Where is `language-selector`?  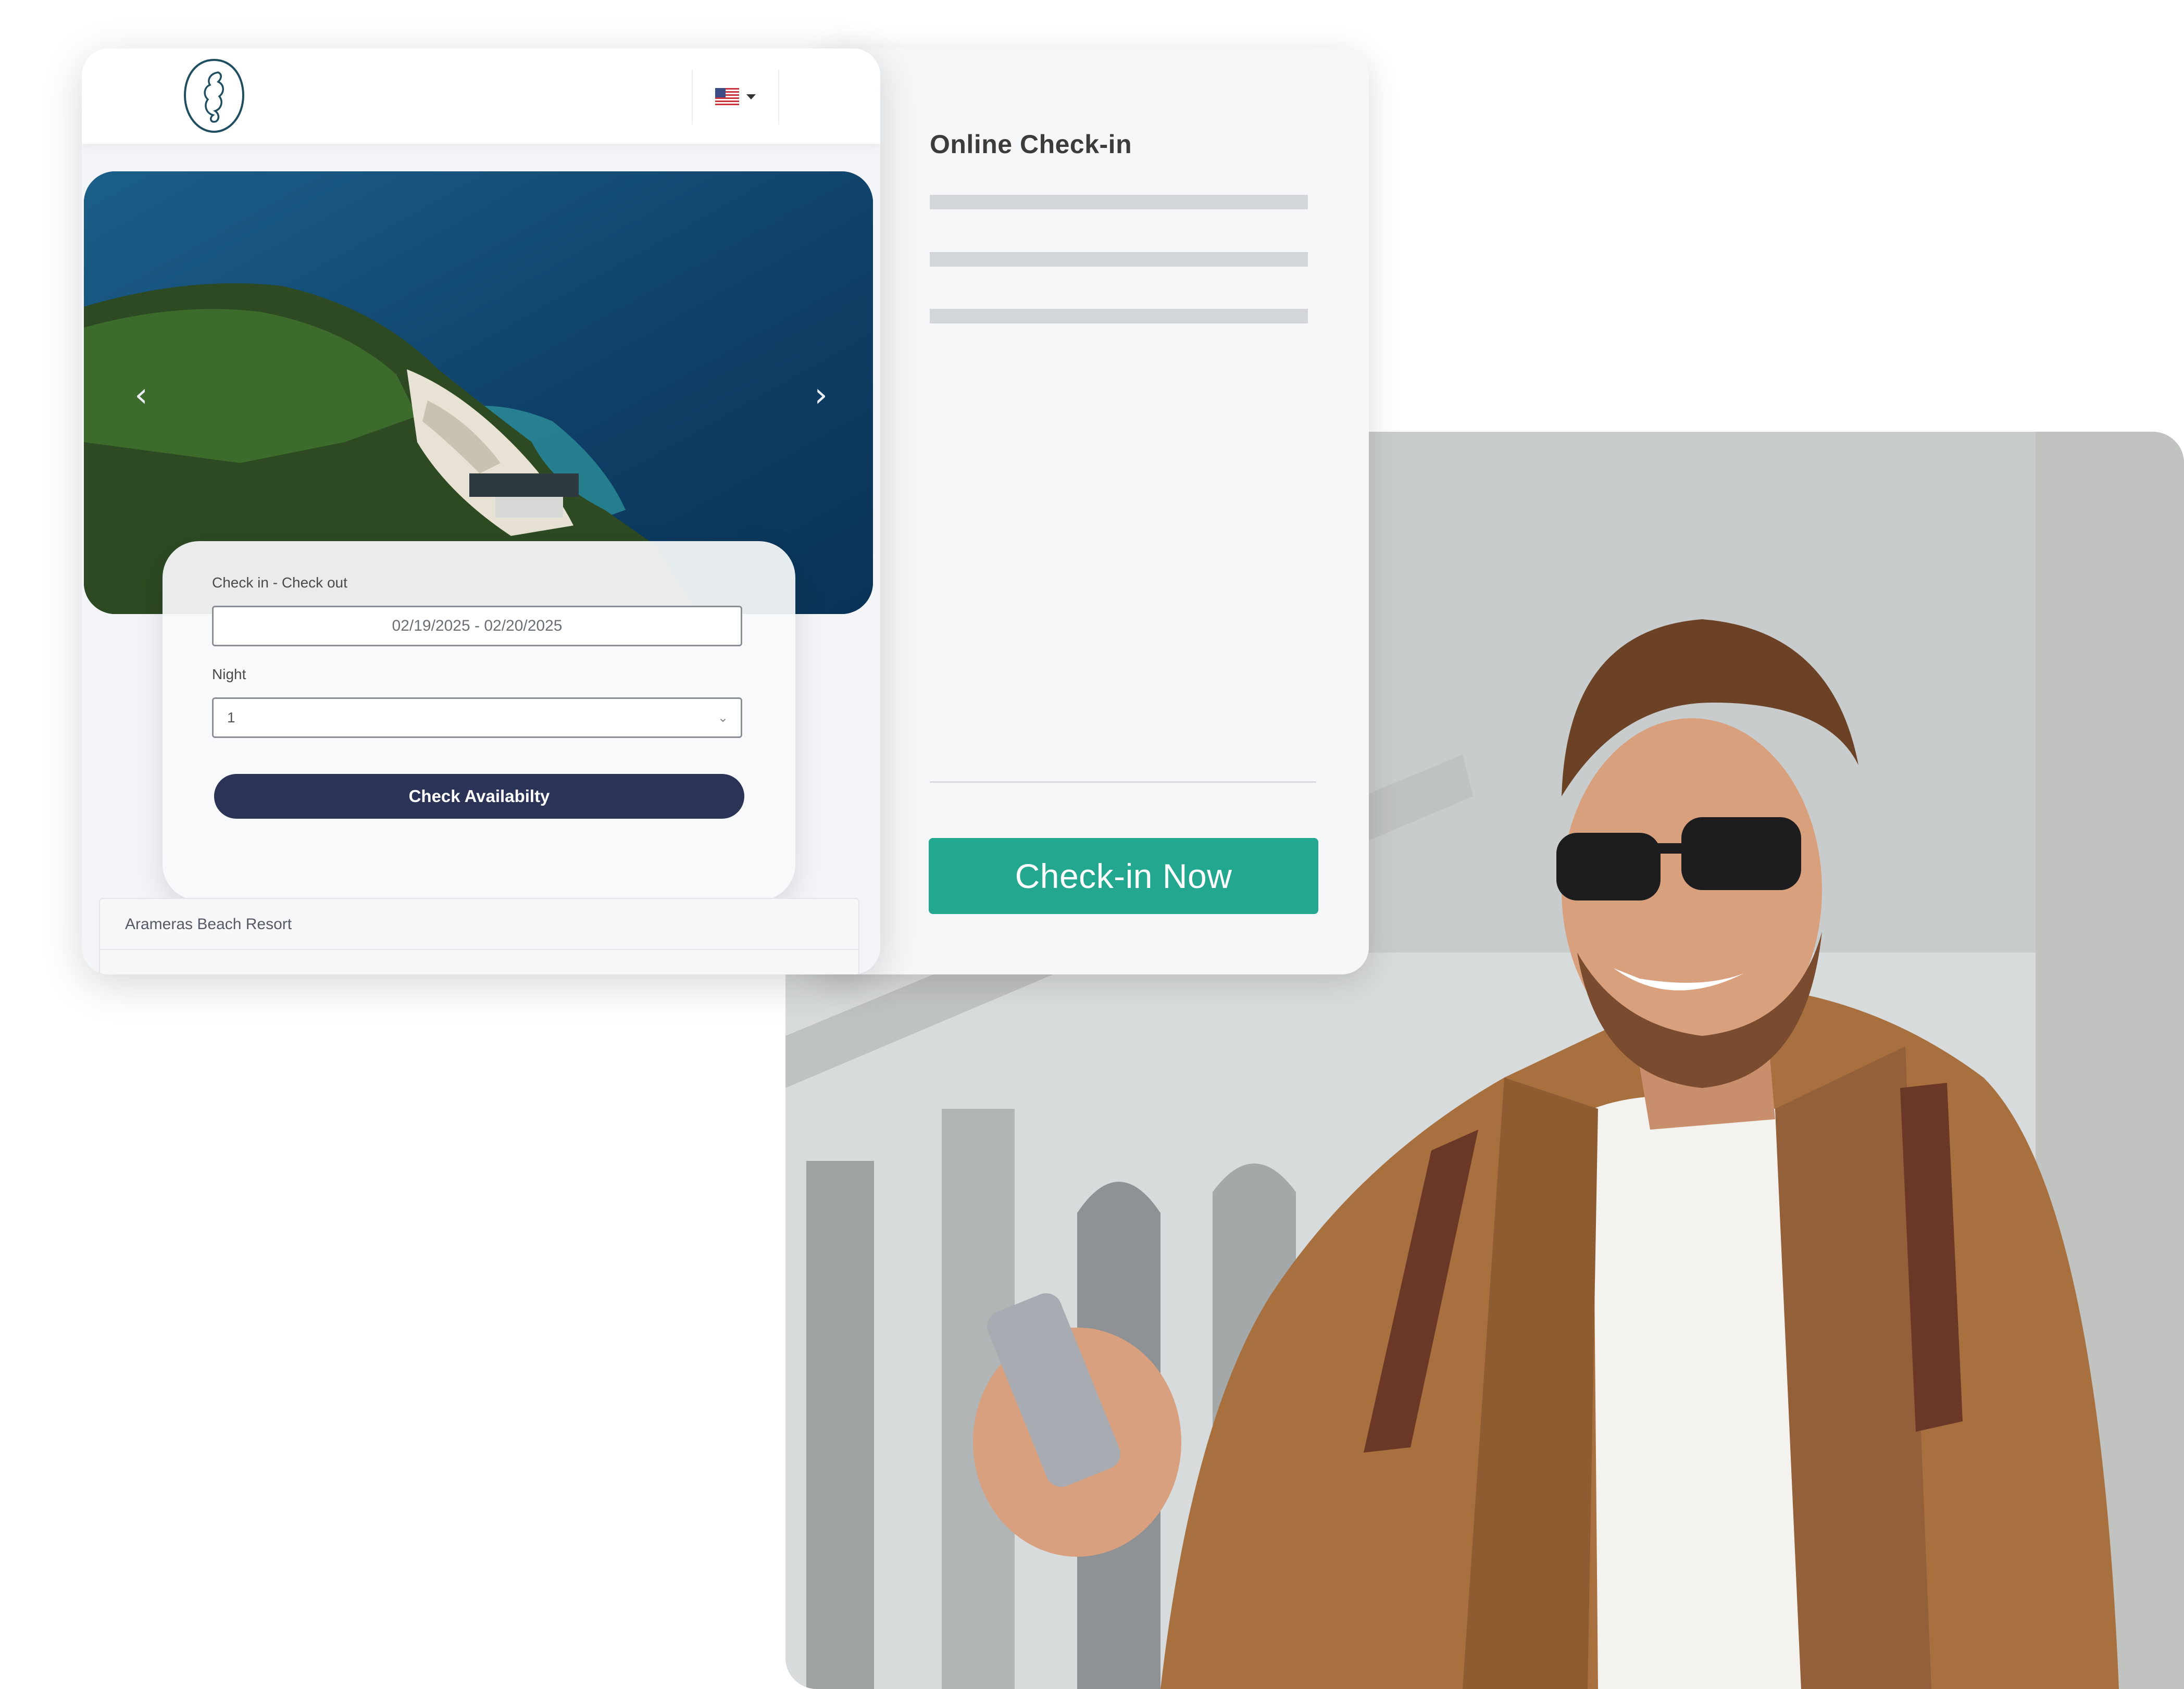 language-selector is located at coordinates (735, 96).